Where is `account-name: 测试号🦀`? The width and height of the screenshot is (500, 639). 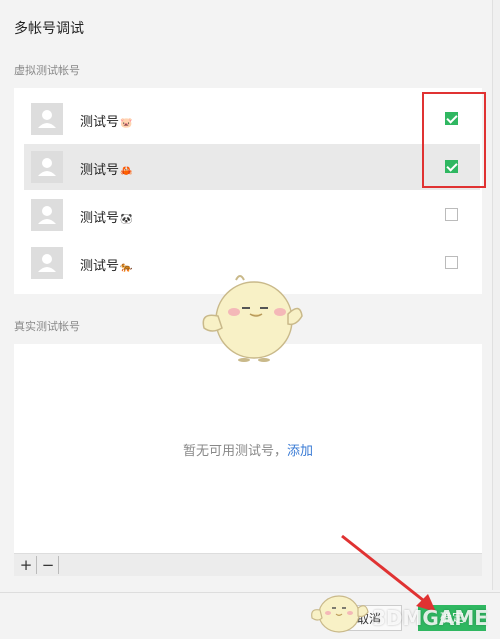 account-name: 测试号🦀 is located at coordinates (106, 170).